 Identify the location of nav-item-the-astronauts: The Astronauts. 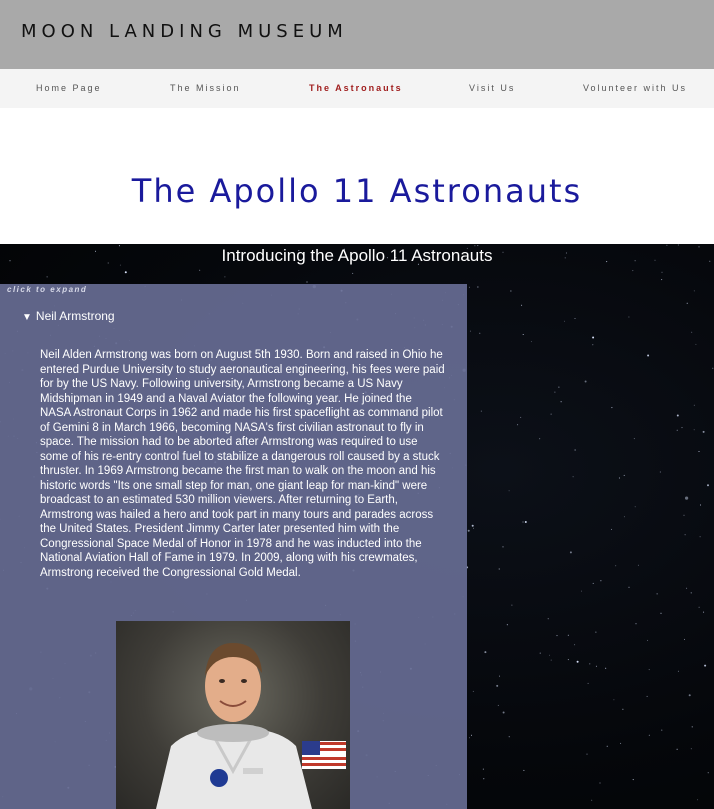
(356, 88).